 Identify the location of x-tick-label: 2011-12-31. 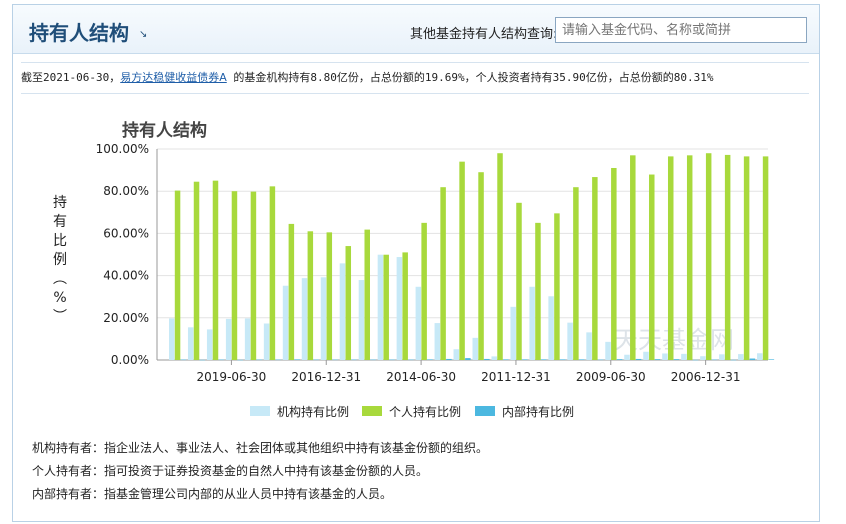
(516, 377).